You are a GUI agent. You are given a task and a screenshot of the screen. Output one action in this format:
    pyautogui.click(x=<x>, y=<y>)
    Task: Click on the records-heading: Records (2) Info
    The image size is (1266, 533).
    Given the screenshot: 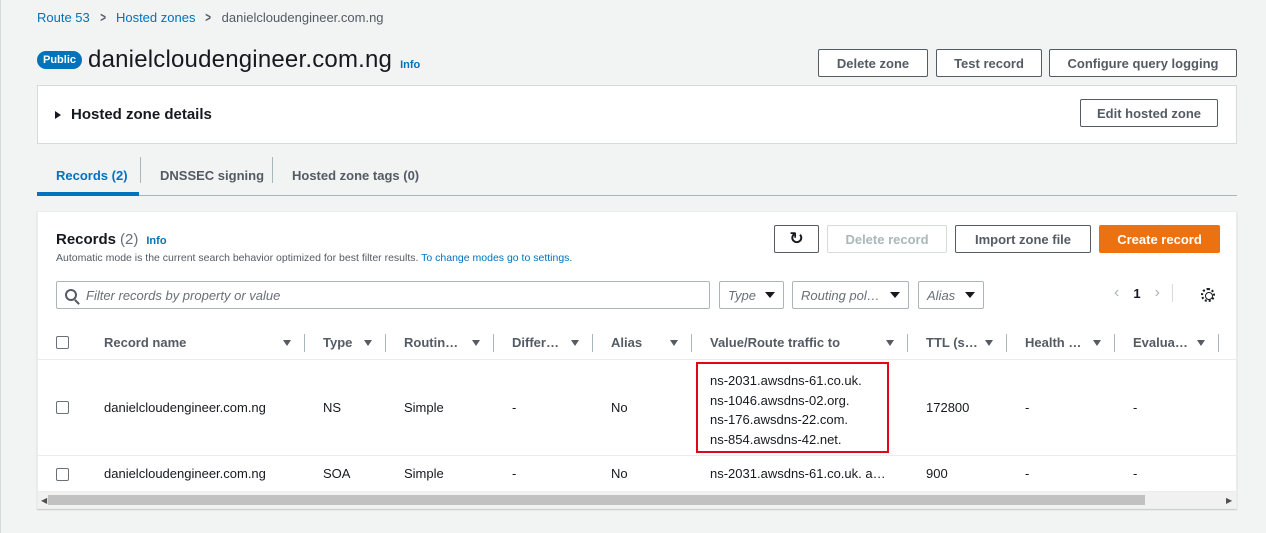 What is the action you would take?
    pyautogui.click(x=111, y=239)
    